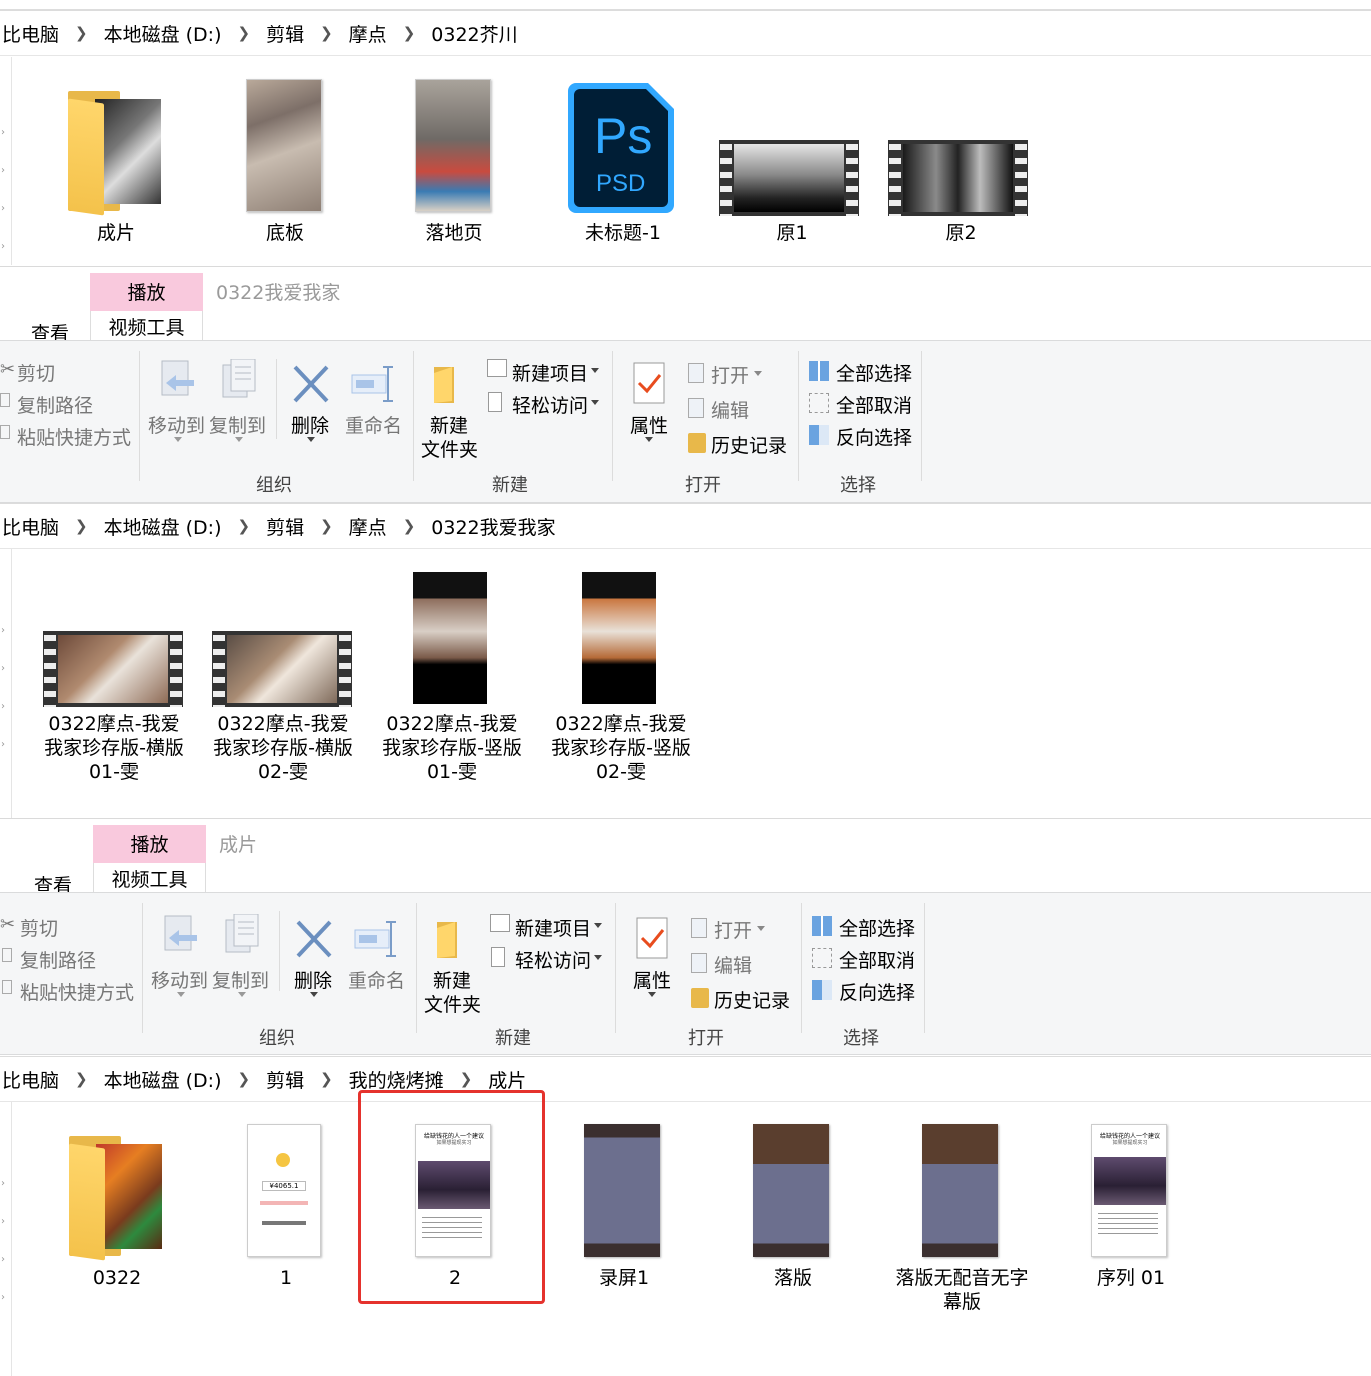 This screenshot has width=1371, height=1376. Describe the element at coordinates (87, 1202) in the screenshot. I see `folder-front` at that location.